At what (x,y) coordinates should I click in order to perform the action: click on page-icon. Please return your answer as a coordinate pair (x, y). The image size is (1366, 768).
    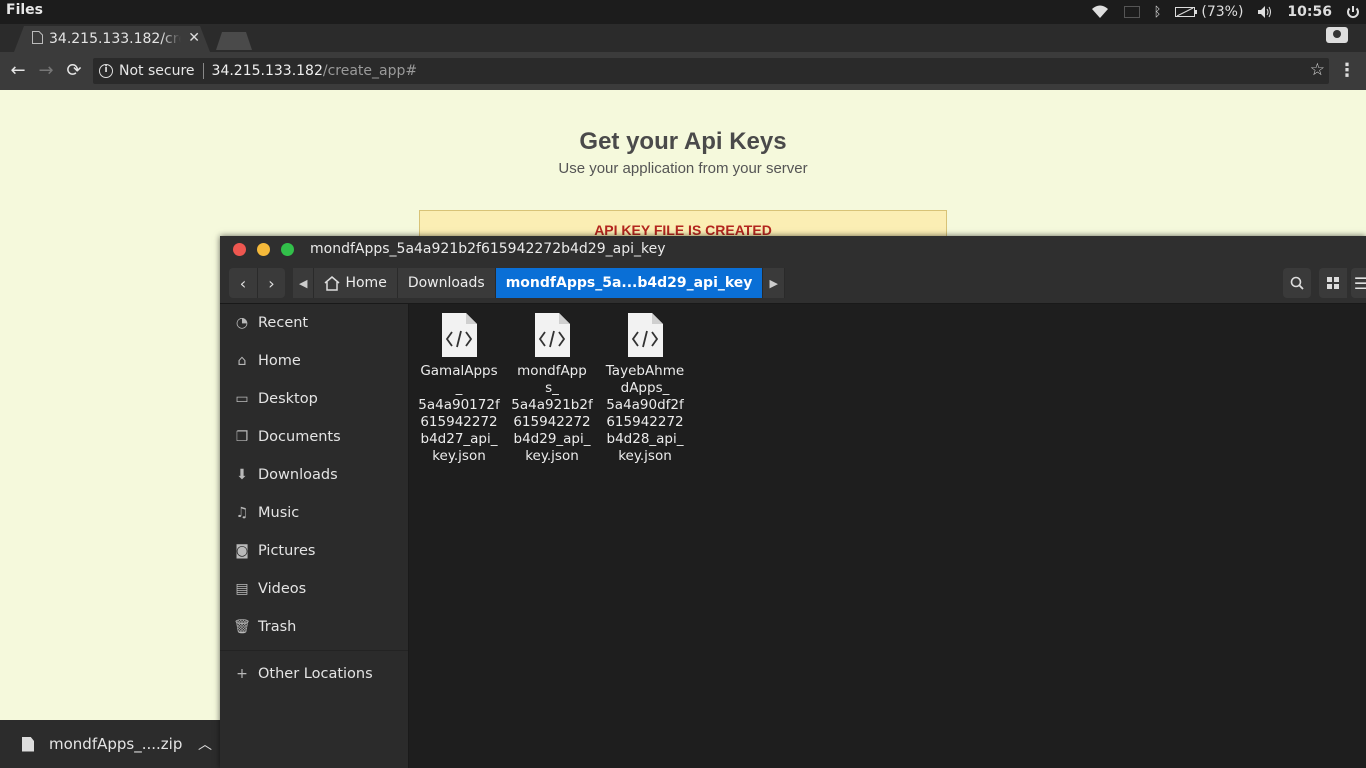
    Looking at the image, I should click on (37, 39).